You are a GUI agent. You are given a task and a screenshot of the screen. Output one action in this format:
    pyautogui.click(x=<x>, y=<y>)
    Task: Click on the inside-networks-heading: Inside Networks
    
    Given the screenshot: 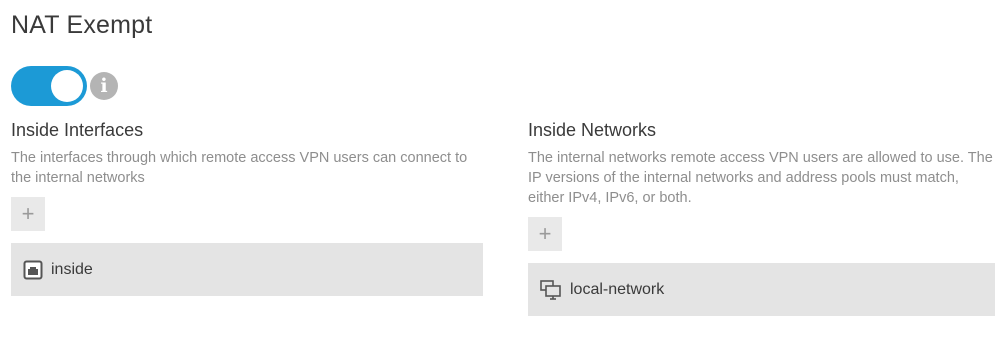 What is the action you would take?
    pyautogui.click(x=592, y=130)
    